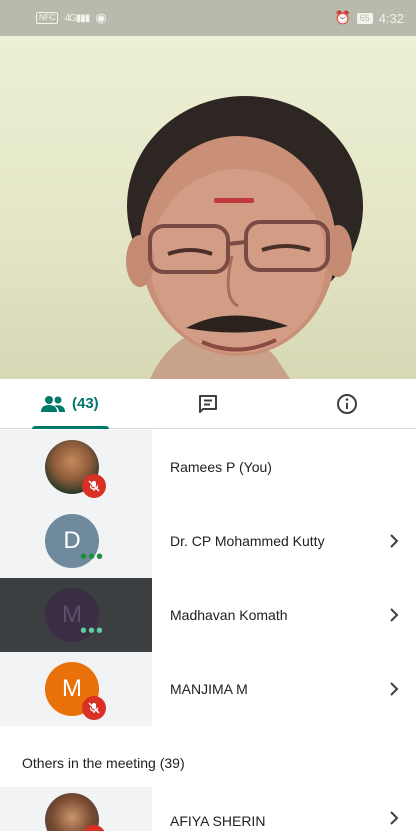  I want to click on tab-chat, so click(208, 403).